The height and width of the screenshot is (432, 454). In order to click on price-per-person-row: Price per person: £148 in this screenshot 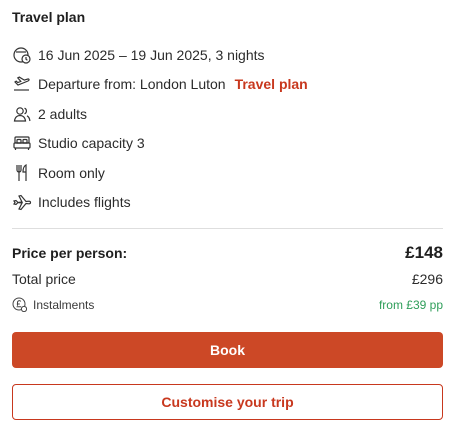, I will do `click(227, 253)`.